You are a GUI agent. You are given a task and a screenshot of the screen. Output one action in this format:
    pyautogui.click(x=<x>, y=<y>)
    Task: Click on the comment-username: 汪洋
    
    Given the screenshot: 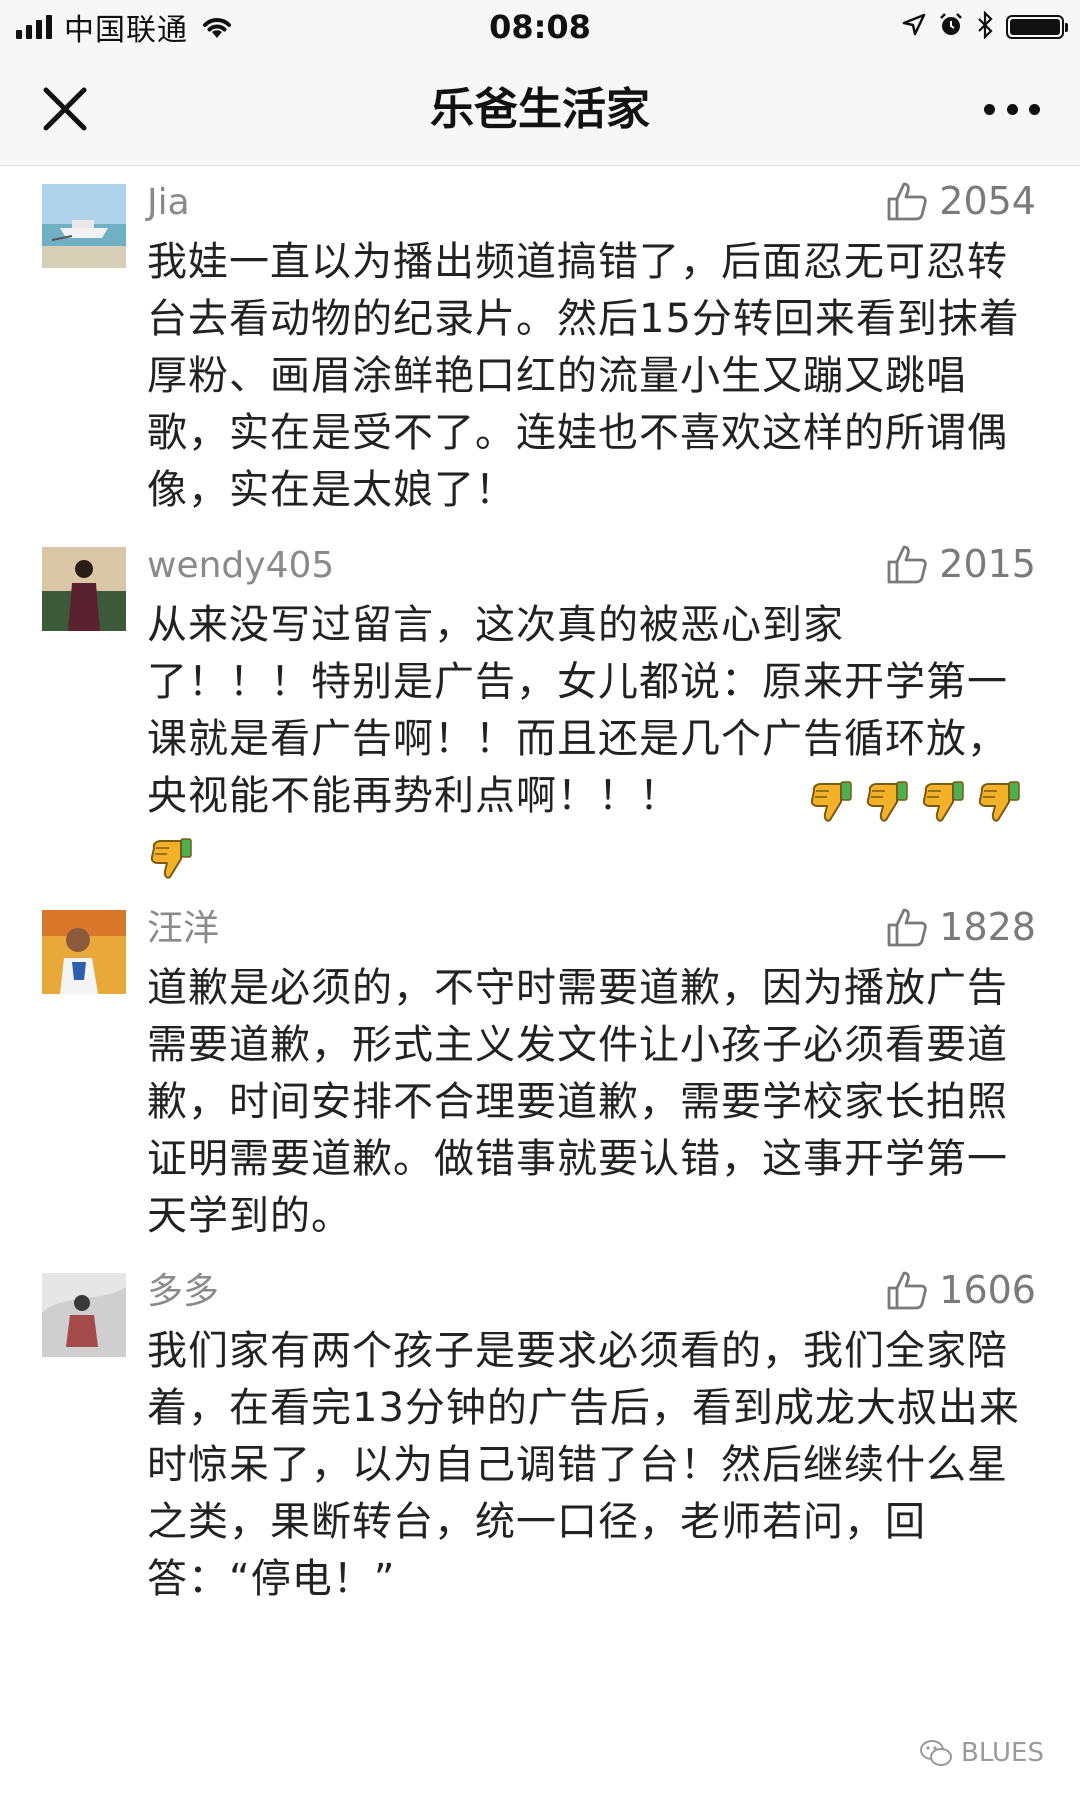 What is the action you would take?
    pyautogui.click(x=183, y=928)
    